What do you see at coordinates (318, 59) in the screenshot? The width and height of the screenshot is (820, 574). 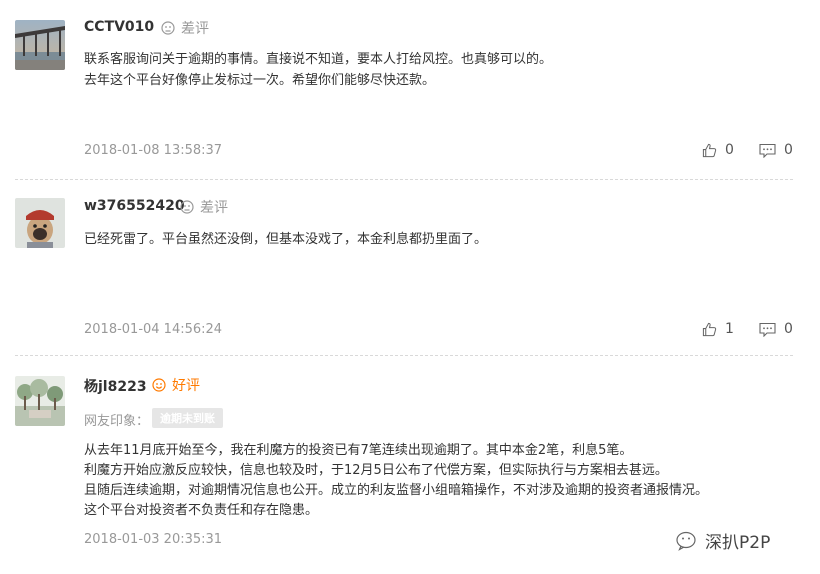 I see `review-text-line: 联系客服询问关于逾期的事情。直接说不知道，要本人打给风控。也真够可以的。` at bounding box center [318, 59].